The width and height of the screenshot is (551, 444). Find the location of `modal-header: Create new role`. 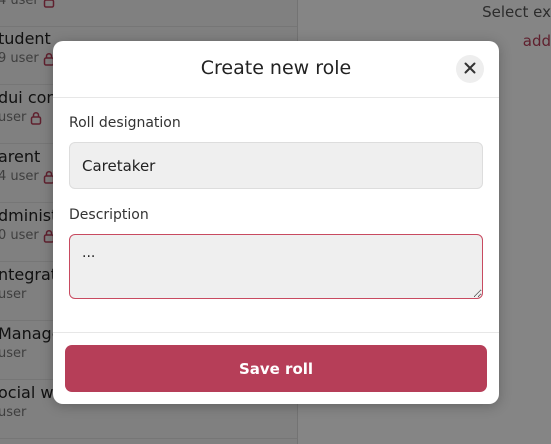

modal-header: Create new role is located at coordinates (276, 69).